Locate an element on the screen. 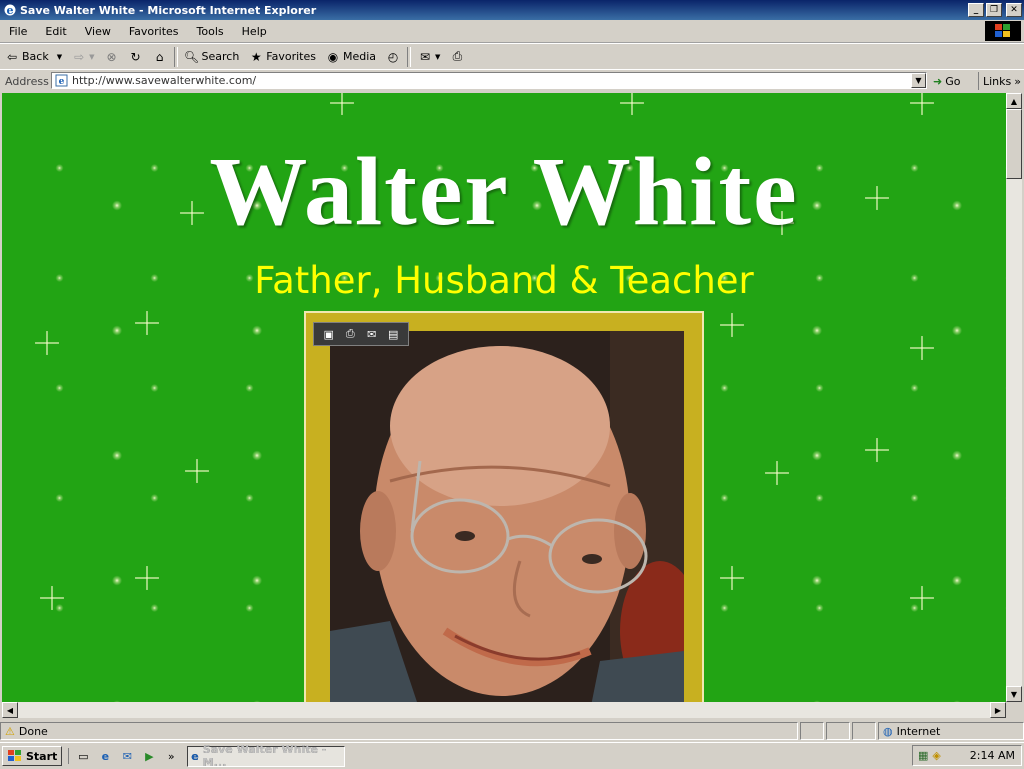 Image resolution: width=1024 pixels, height=769 pixels. scroll-down-button: ▼ is located at coordinates (1014, 694).